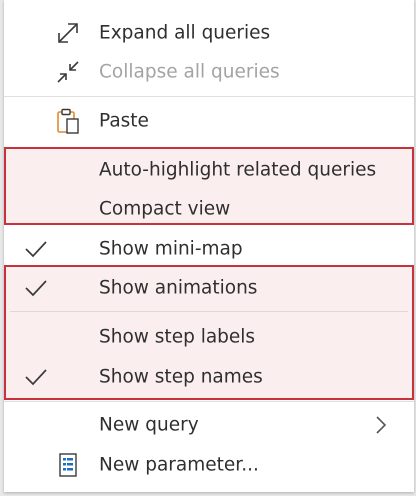 The width and height of the screenshot is (416, 496). Describe the element at coordinates (178, 288) in the screenshot. I see `menu-item-label: Show animations` at that location.